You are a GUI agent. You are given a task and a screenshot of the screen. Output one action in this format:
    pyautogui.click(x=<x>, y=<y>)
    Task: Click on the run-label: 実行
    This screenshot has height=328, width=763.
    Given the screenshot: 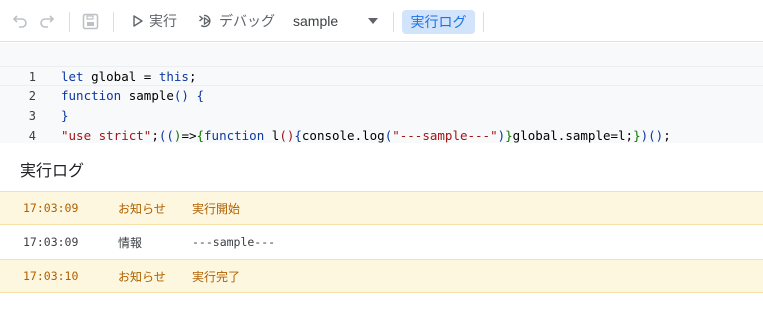 What is the action you would take?
    pyautogui.click(x=163, y=21)
    